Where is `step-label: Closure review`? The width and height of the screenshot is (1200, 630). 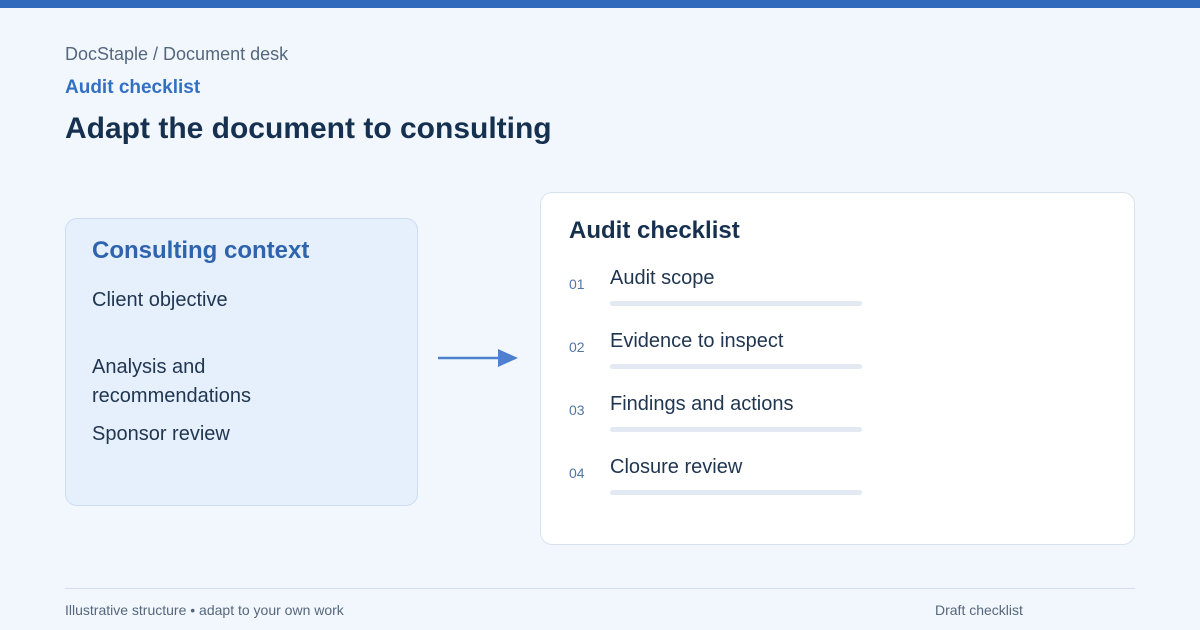
step-label: Closure review is located at coordinates (676, 467).